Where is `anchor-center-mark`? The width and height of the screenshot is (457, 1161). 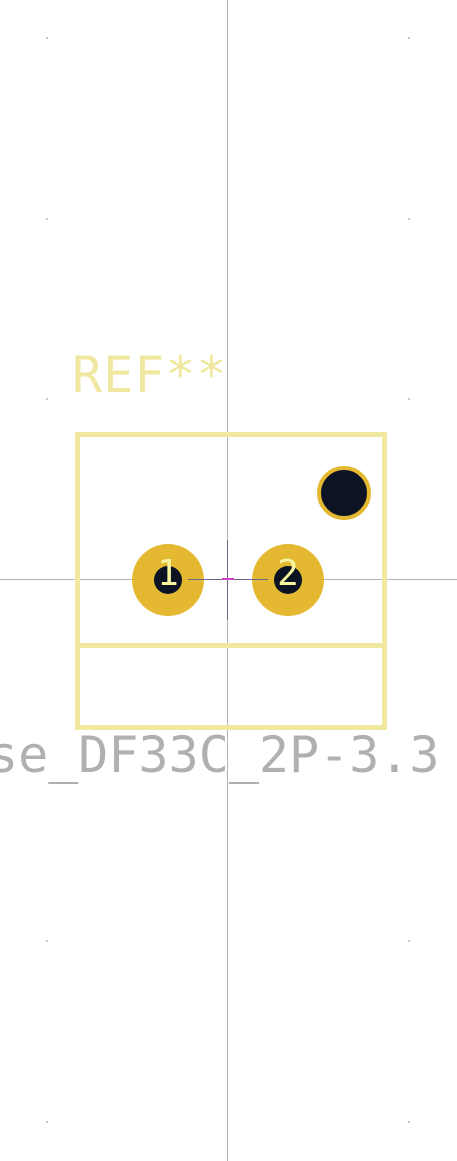
anchor-center-mark is located at coordinates (228, 579).